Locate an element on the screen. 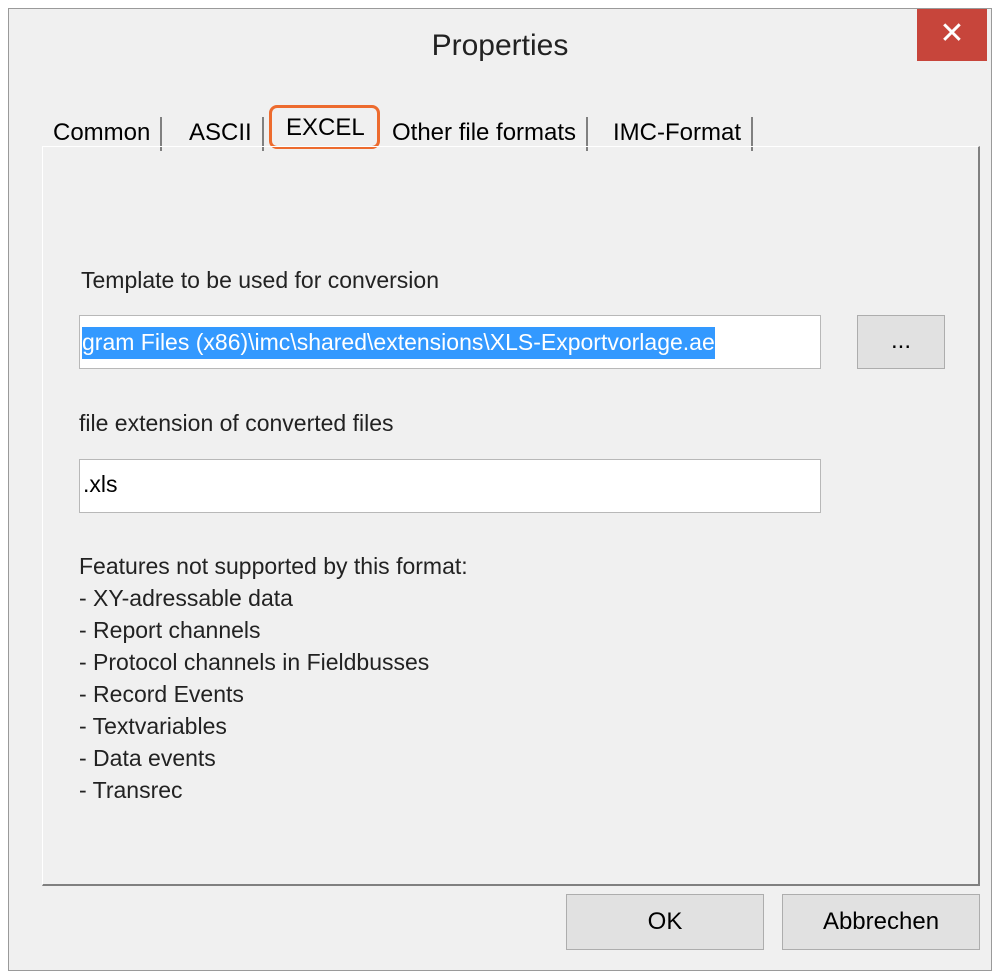 The image size is (1001, 979). tab-label: EXCEL is located at coordinates (325, 127).